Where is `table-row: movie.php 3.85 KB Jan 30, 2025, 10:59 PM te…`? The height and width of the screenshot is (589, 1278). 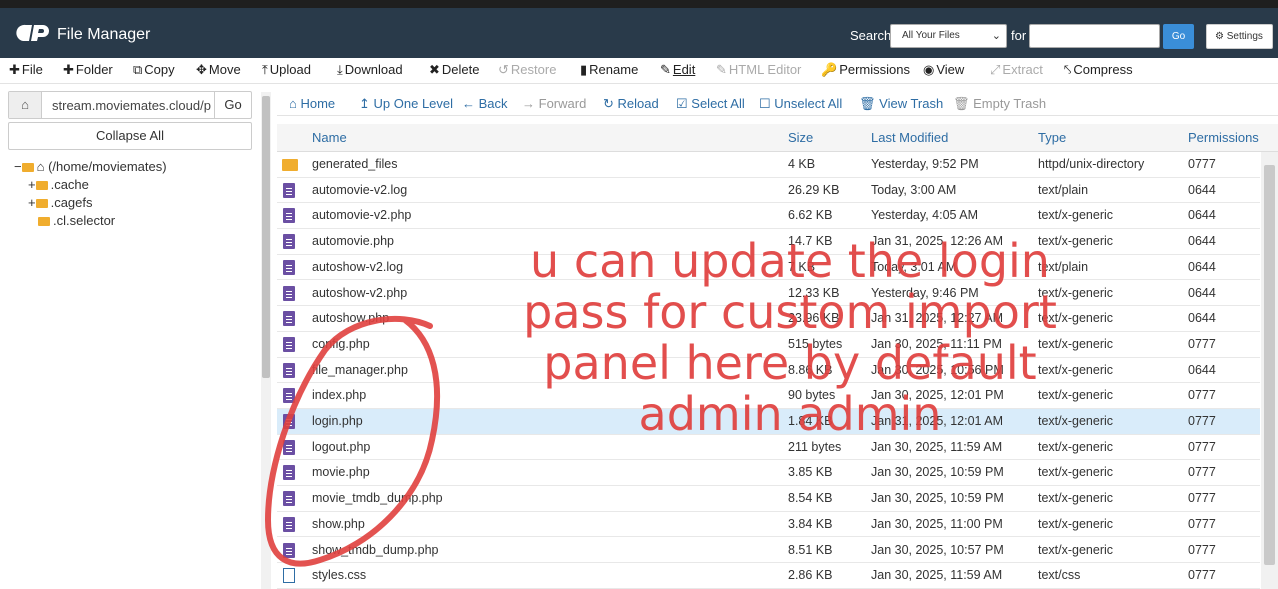
table-row: movie.php 3.85 KB Jan 30, 2025, 10:59 PM te… is located at coordinates (768, 473).